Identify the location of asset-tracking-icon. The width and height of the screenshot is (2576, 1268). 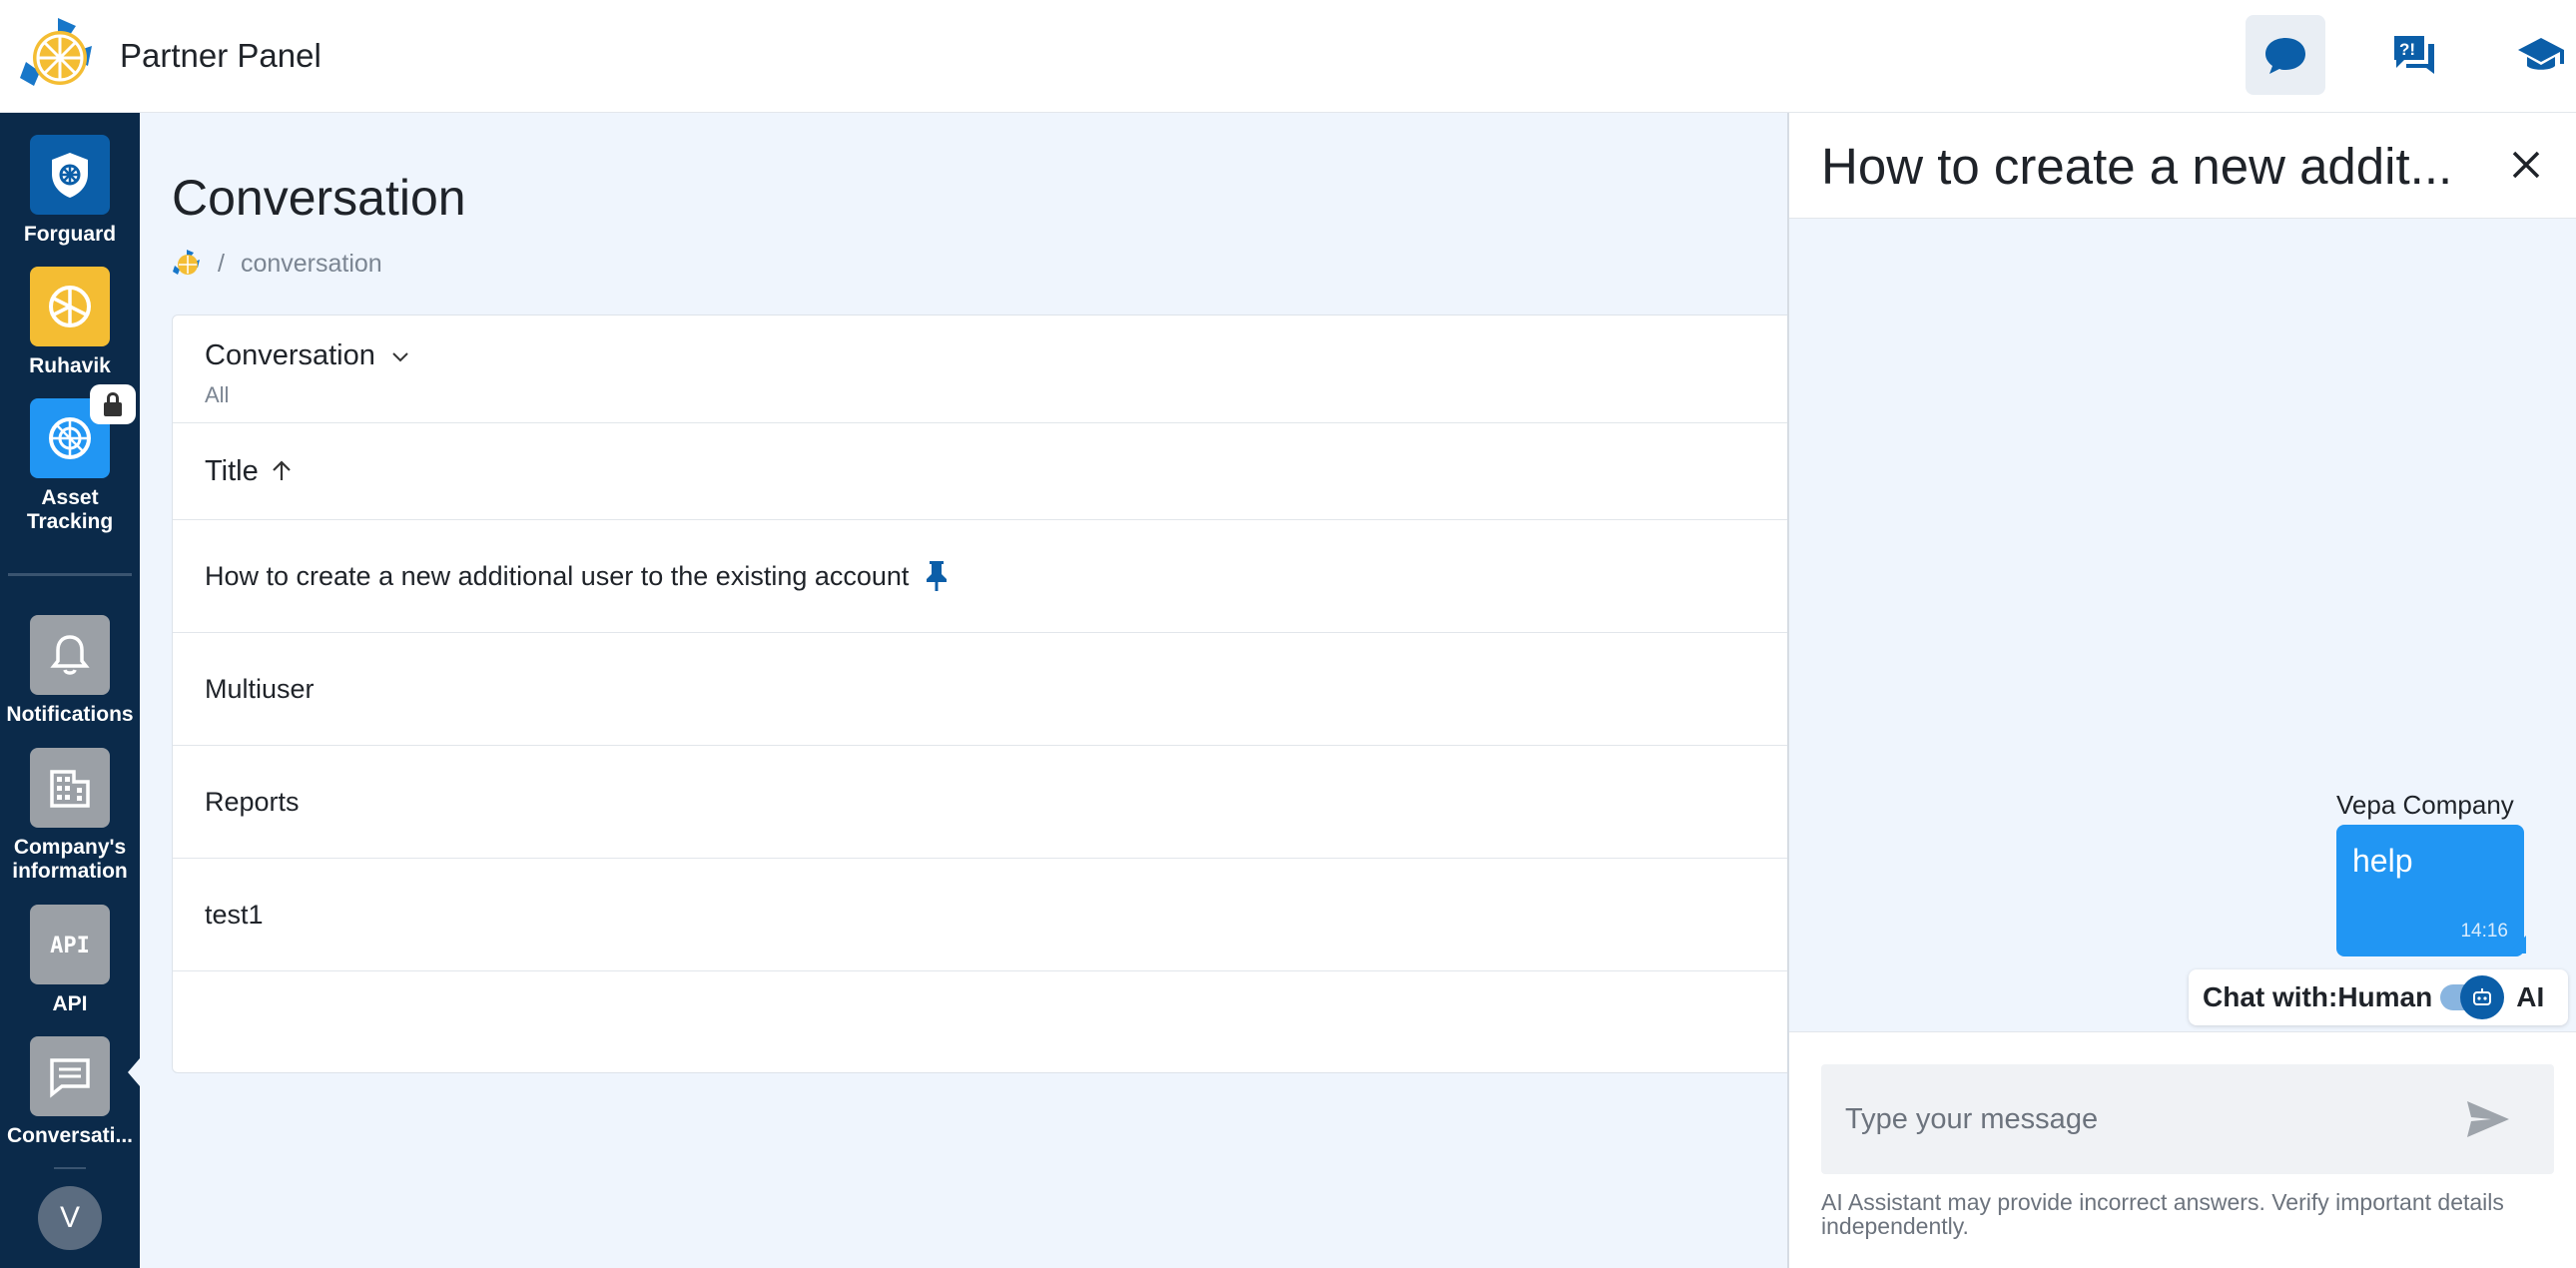
(70, 438).